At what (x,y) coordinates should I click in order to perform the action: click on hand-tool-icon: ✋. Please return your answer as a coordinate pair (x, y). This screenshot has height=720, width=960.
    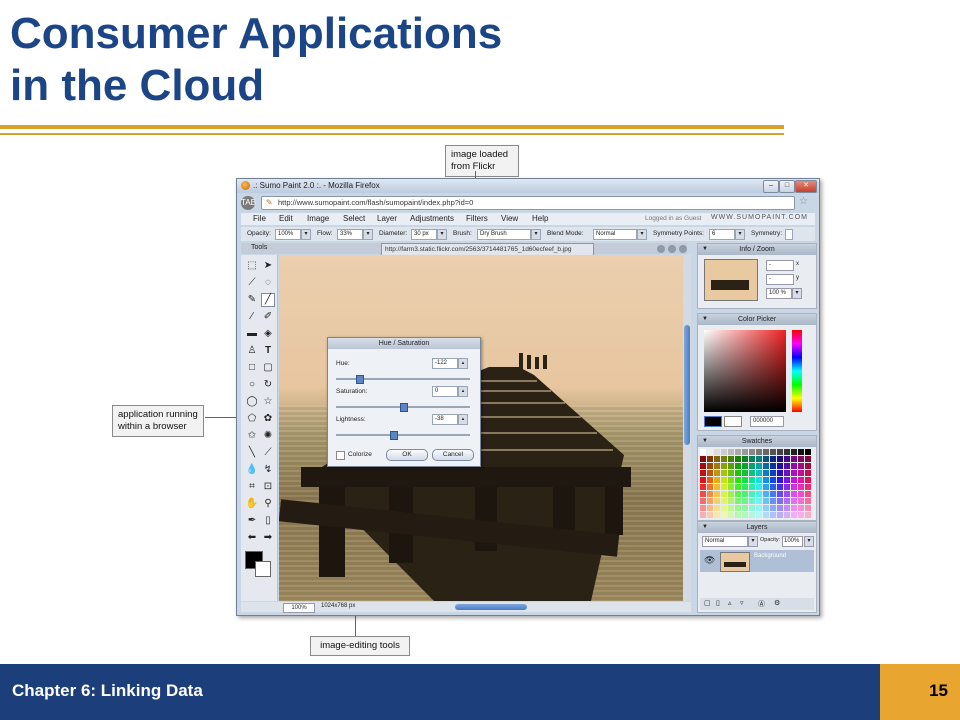
    Looking at the image, I should click on (252, 504).